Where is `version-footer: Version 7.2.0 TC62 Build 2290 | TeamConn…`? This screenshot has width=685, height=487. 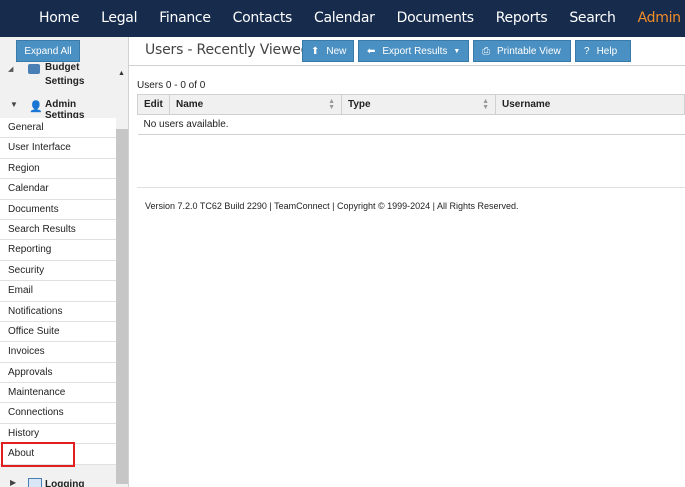 version-footer: Version 7.2.0 TC62 Build 2290 | TeamConn… is located at coordinates (332, 206).